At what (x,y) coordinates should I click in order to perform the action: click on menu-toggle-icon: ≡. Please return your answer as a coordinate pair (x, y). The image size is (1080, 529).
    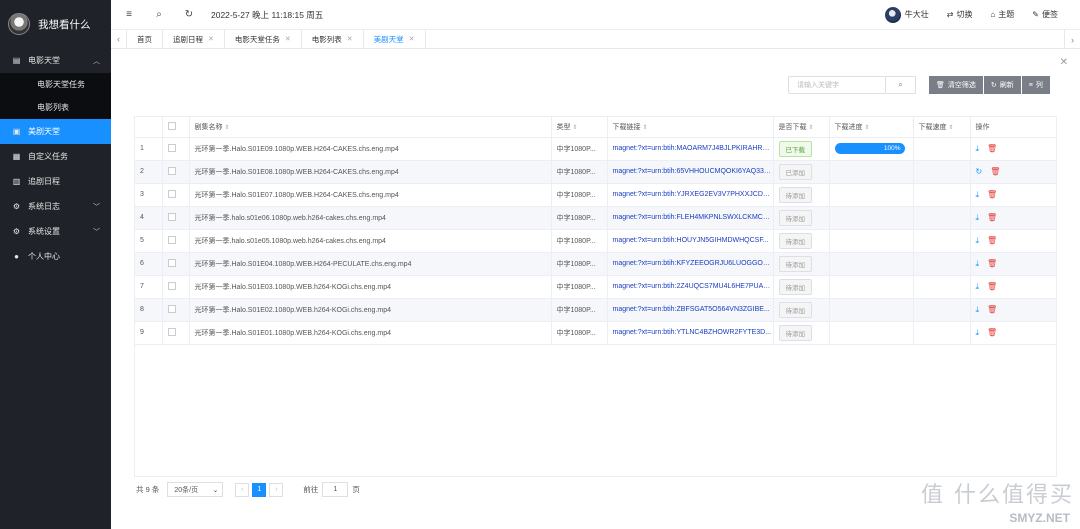
    Looking at the image, I should click on (129, 14).